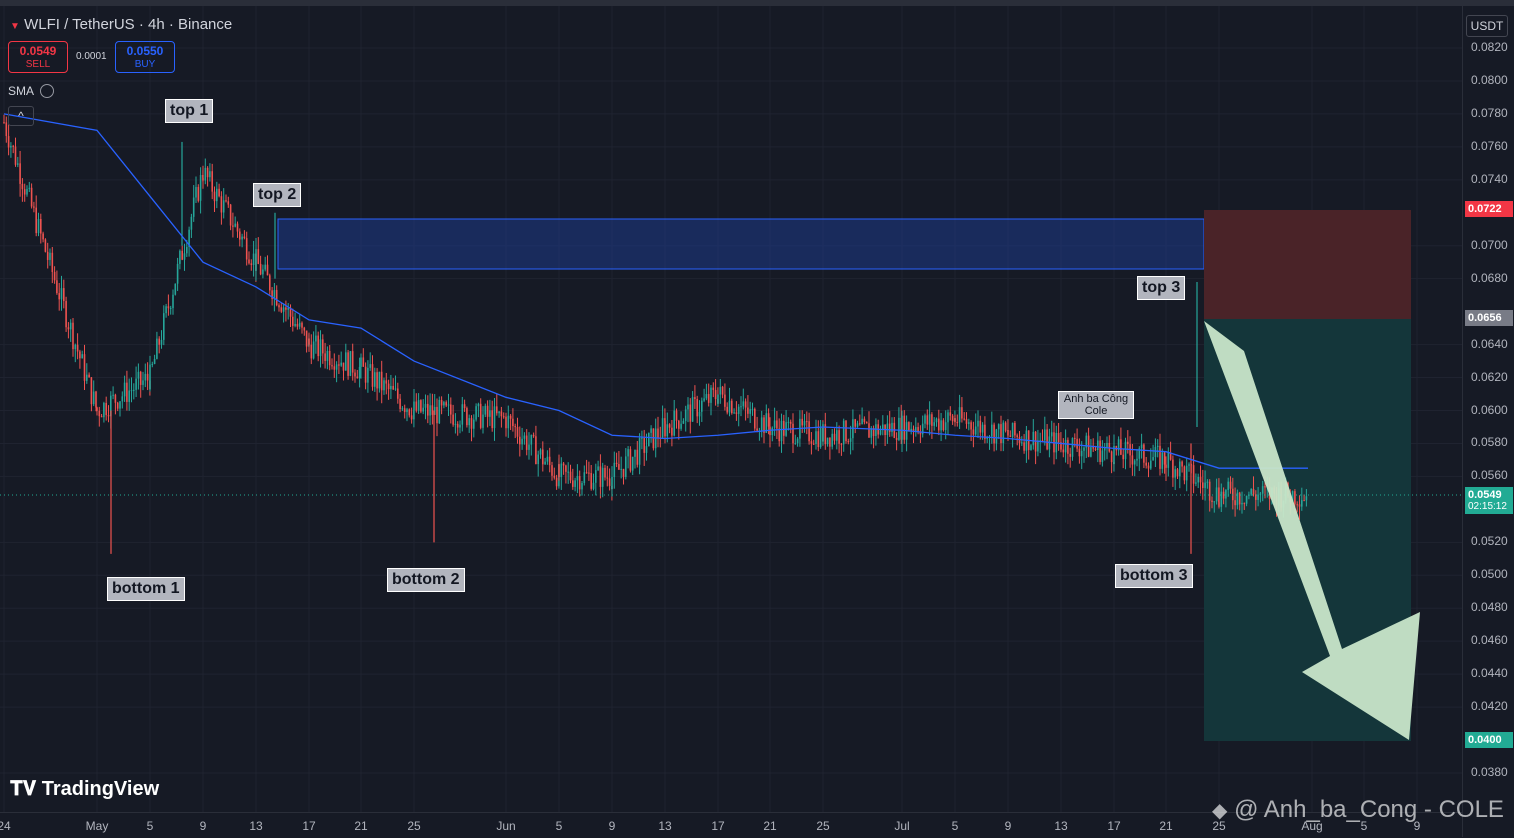 Image resolution: width=1514 pixels, height=838 pixels. I want to click on time-tick-label: Jul, so click(902, 826).